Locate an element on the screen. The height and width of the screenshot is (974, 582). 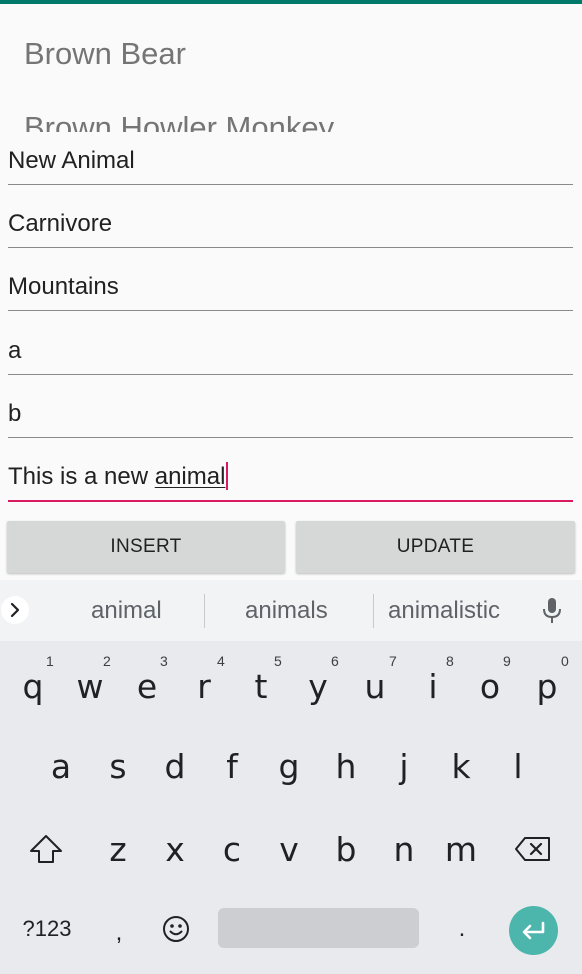
field-5-value: b is located at coordinates (15, 413).